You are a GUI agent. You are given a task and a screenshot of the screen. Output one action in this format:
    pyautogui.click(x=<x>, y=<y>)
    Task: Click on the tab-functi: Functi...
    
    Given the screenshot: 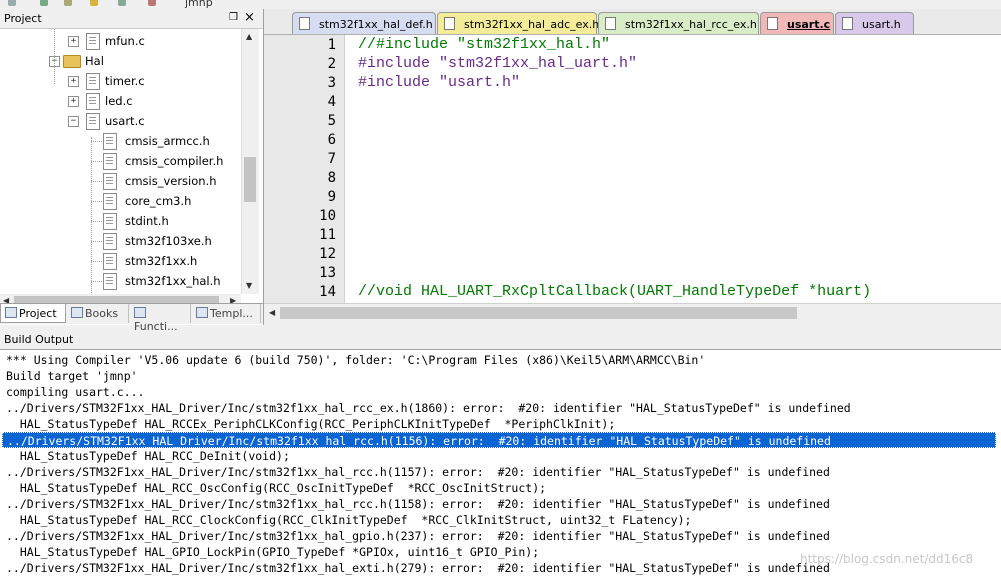 What is the action you would take?
    pyautogui.click(x=160, y=318)
    